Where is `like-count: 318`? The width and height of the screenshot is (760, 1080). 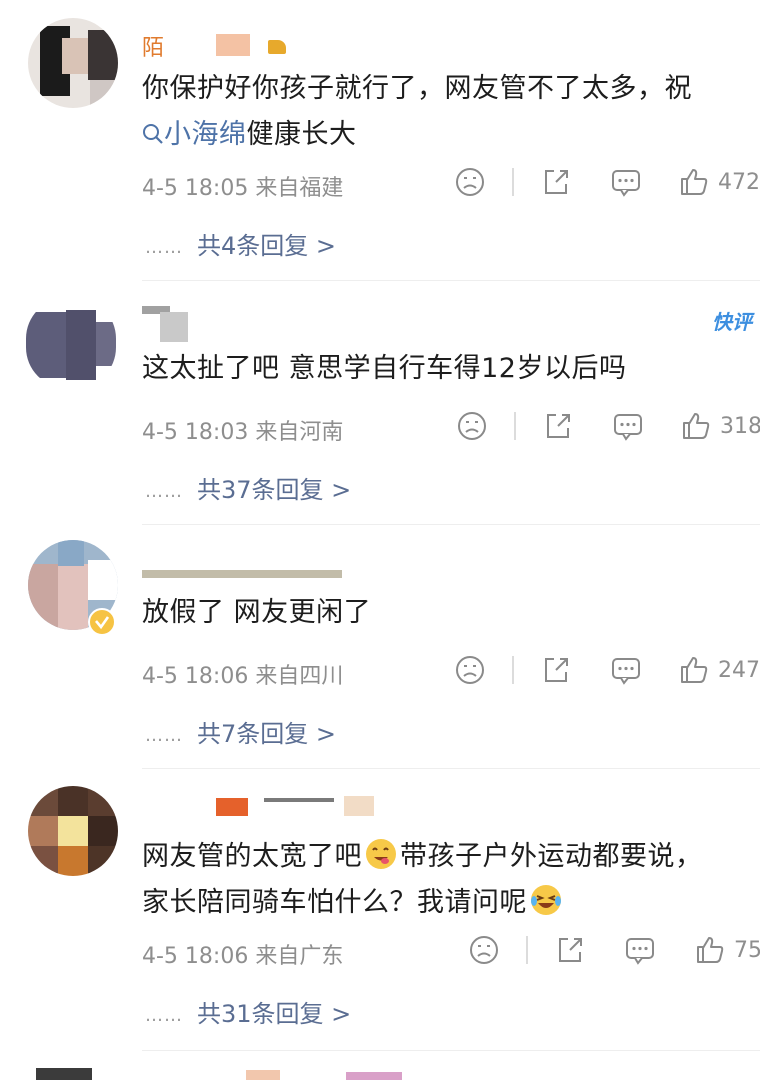 like-count: 318 is located at coordinates (740, 426).